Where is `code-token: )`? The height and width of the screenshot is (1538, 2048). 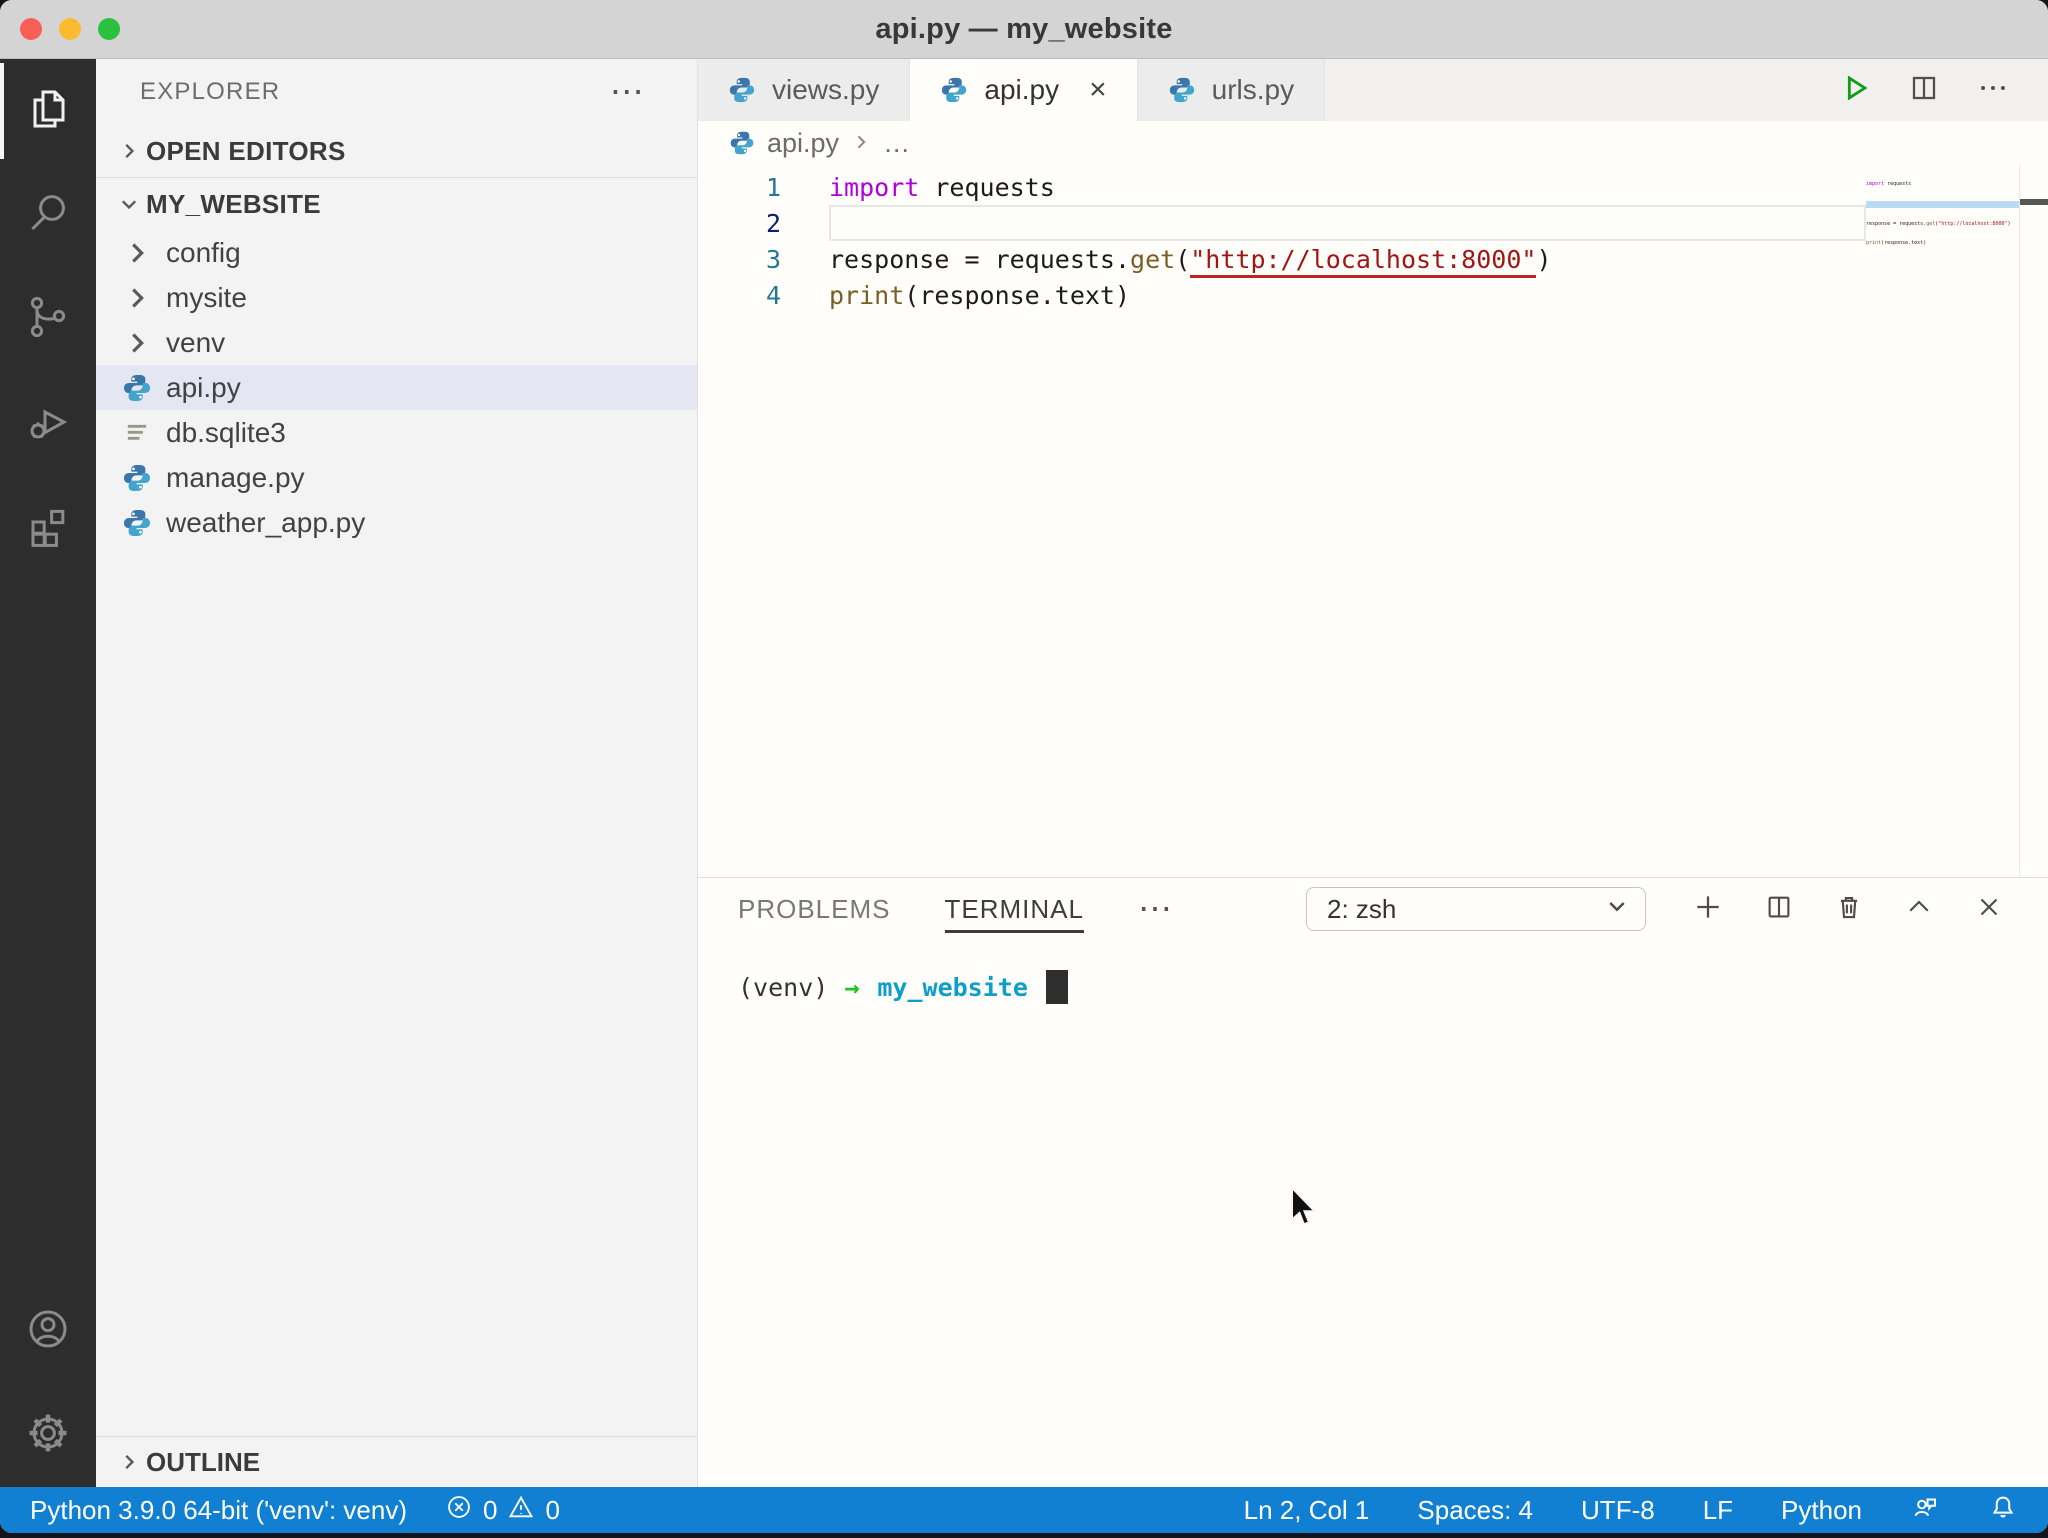 code-token: ) is located at coordinates (1544, 259).